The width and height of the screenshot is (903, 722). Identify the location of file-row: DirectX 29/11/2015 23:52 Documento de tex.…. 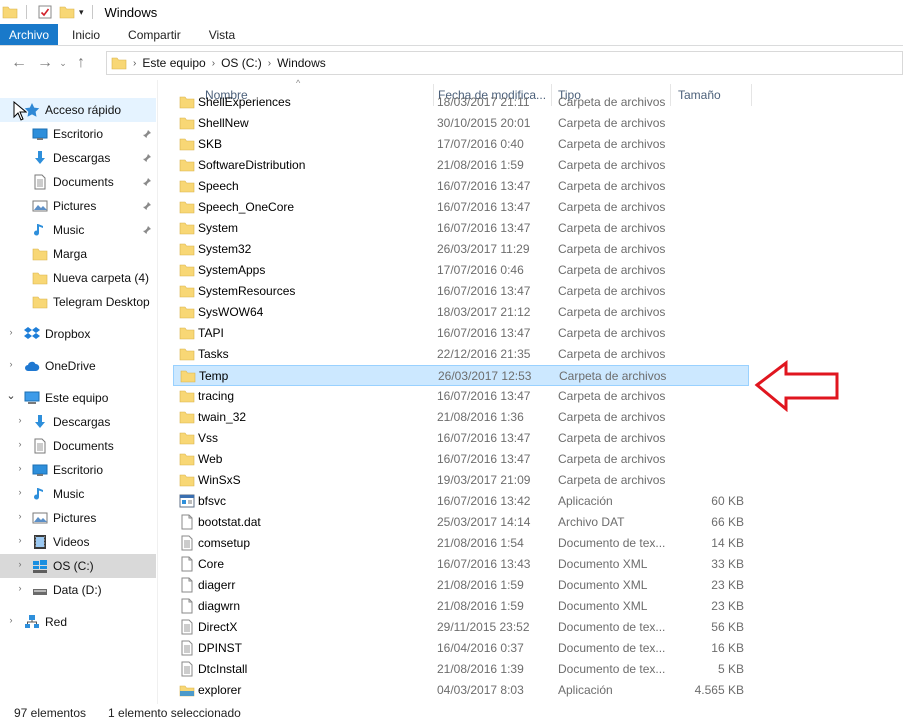
(461, 627).